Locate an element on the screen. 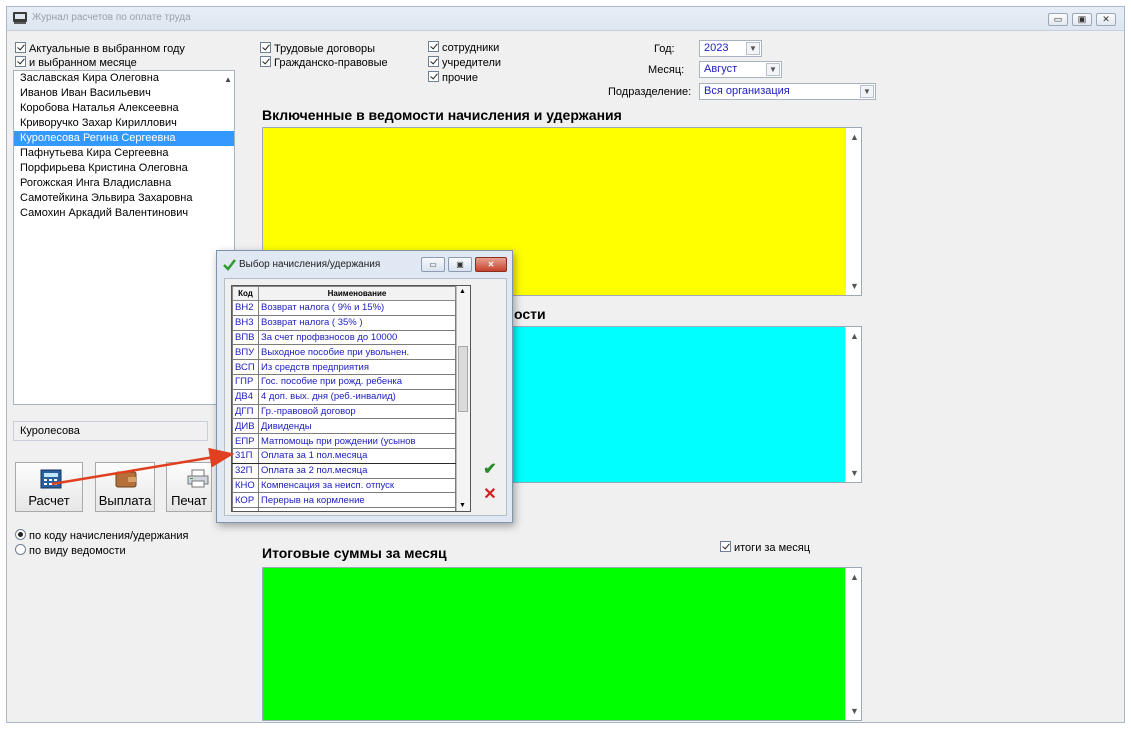 The height and width of the screenshot is (729, 1131). month-select: Август ▼ is located at coordinates (740, 69).